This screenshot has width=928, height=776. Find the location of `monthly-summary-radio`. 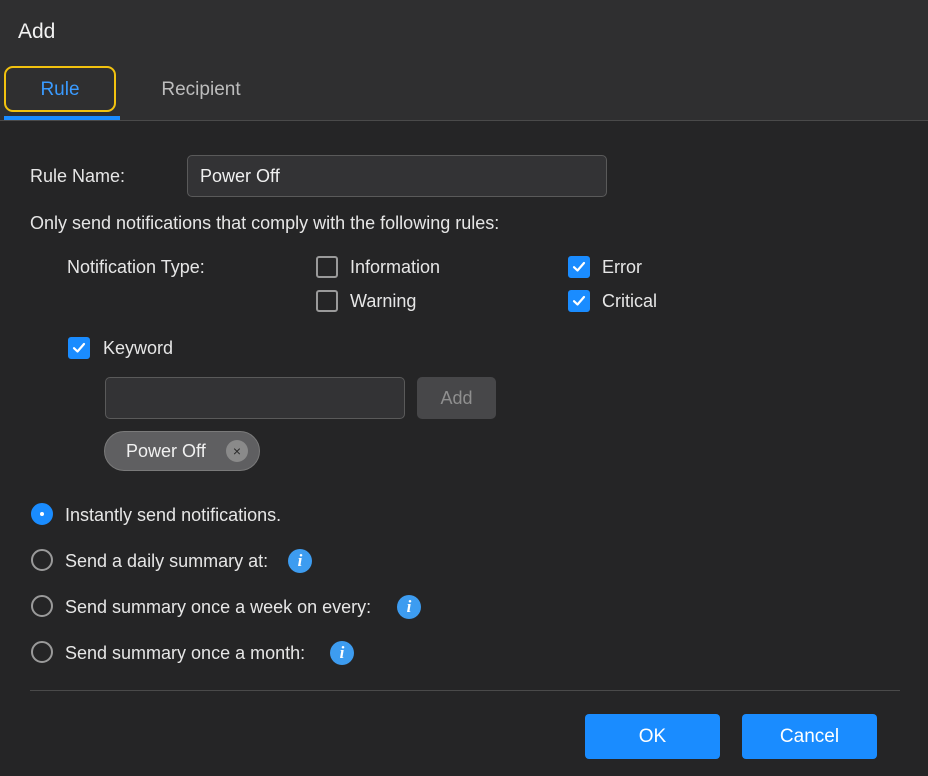

monthly-summary-radio is located at coordinates (42, 652).